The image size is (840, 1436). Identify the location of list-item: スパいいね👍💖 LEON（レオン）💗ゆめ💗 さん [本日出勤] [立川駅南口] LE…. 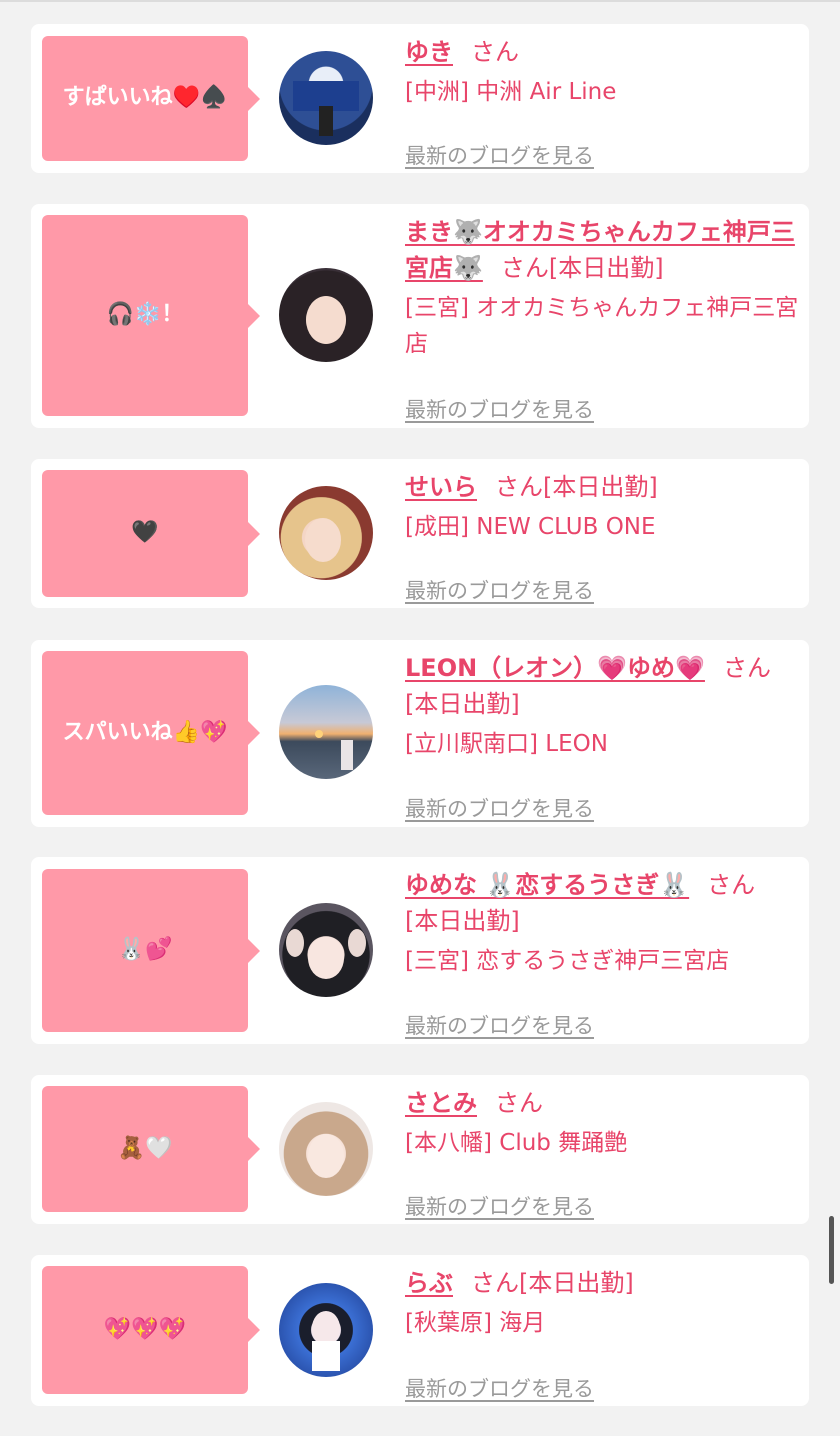
(420, 733).